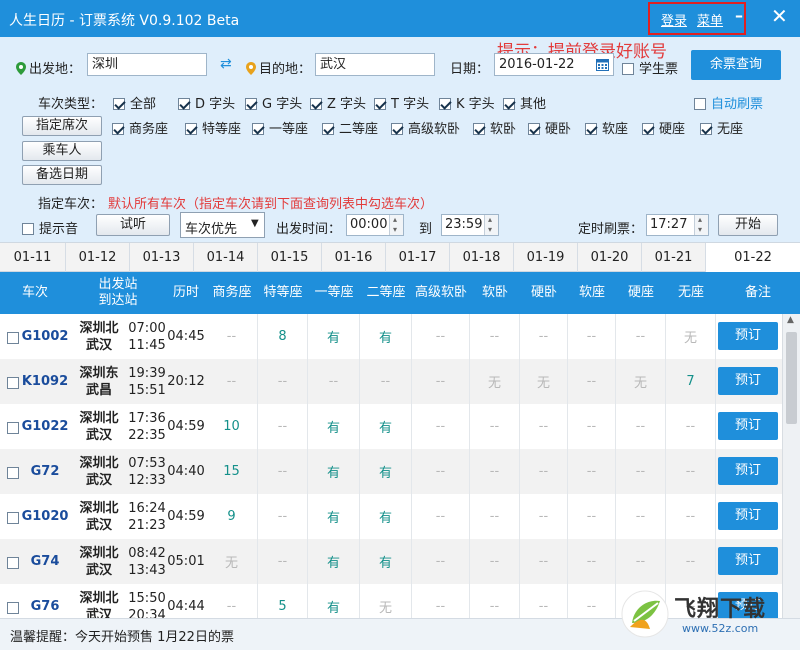  I want to click on auto-refresh-option: 自动刷票, so click(728, 102).